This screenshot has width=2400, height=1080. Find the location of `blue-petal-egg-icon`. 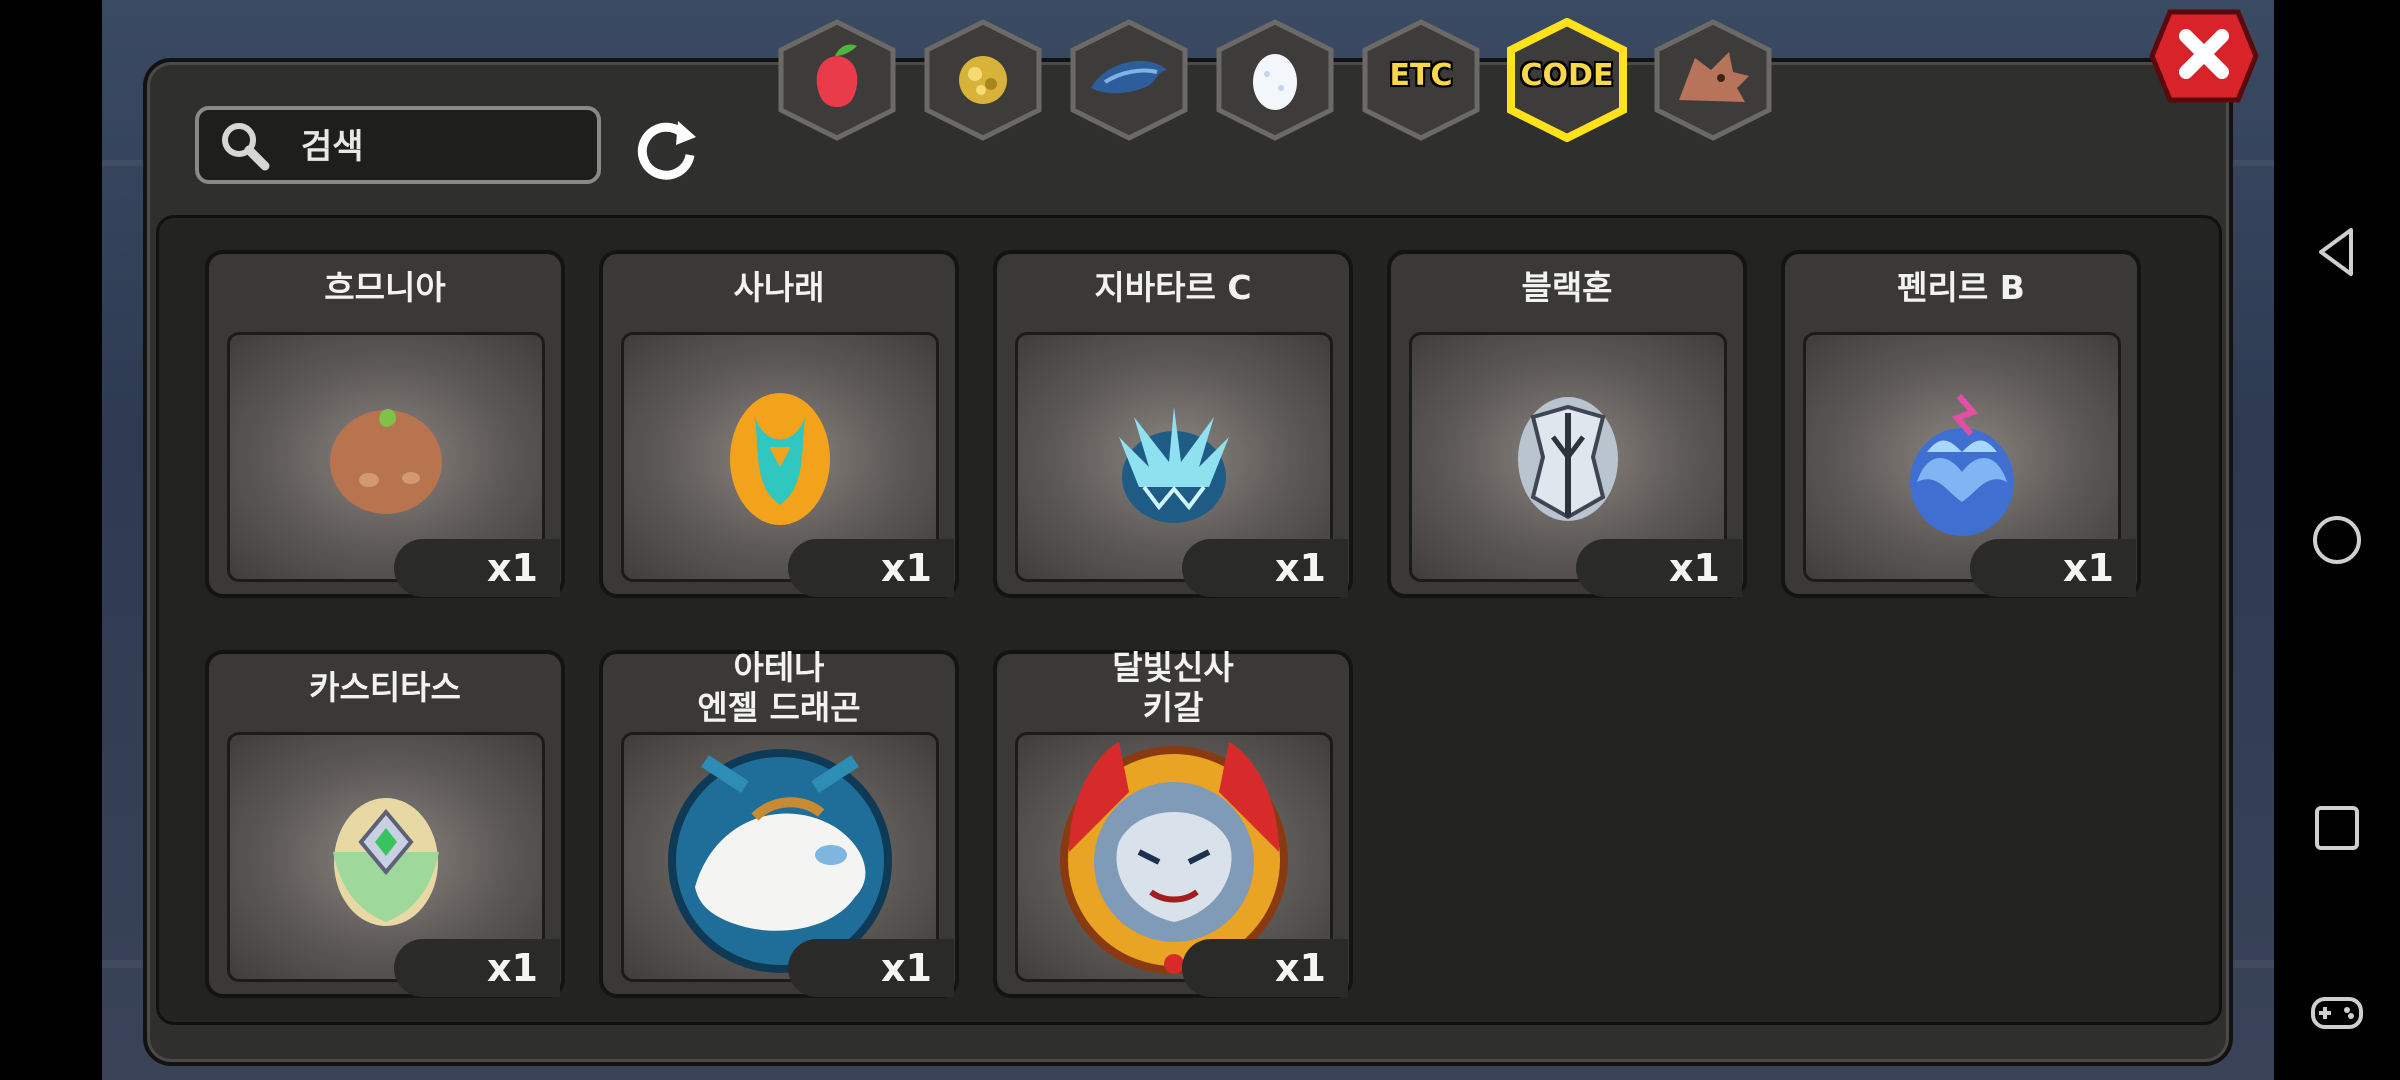

blue-petal-egg-icon is located at coordinates (1962, 465).